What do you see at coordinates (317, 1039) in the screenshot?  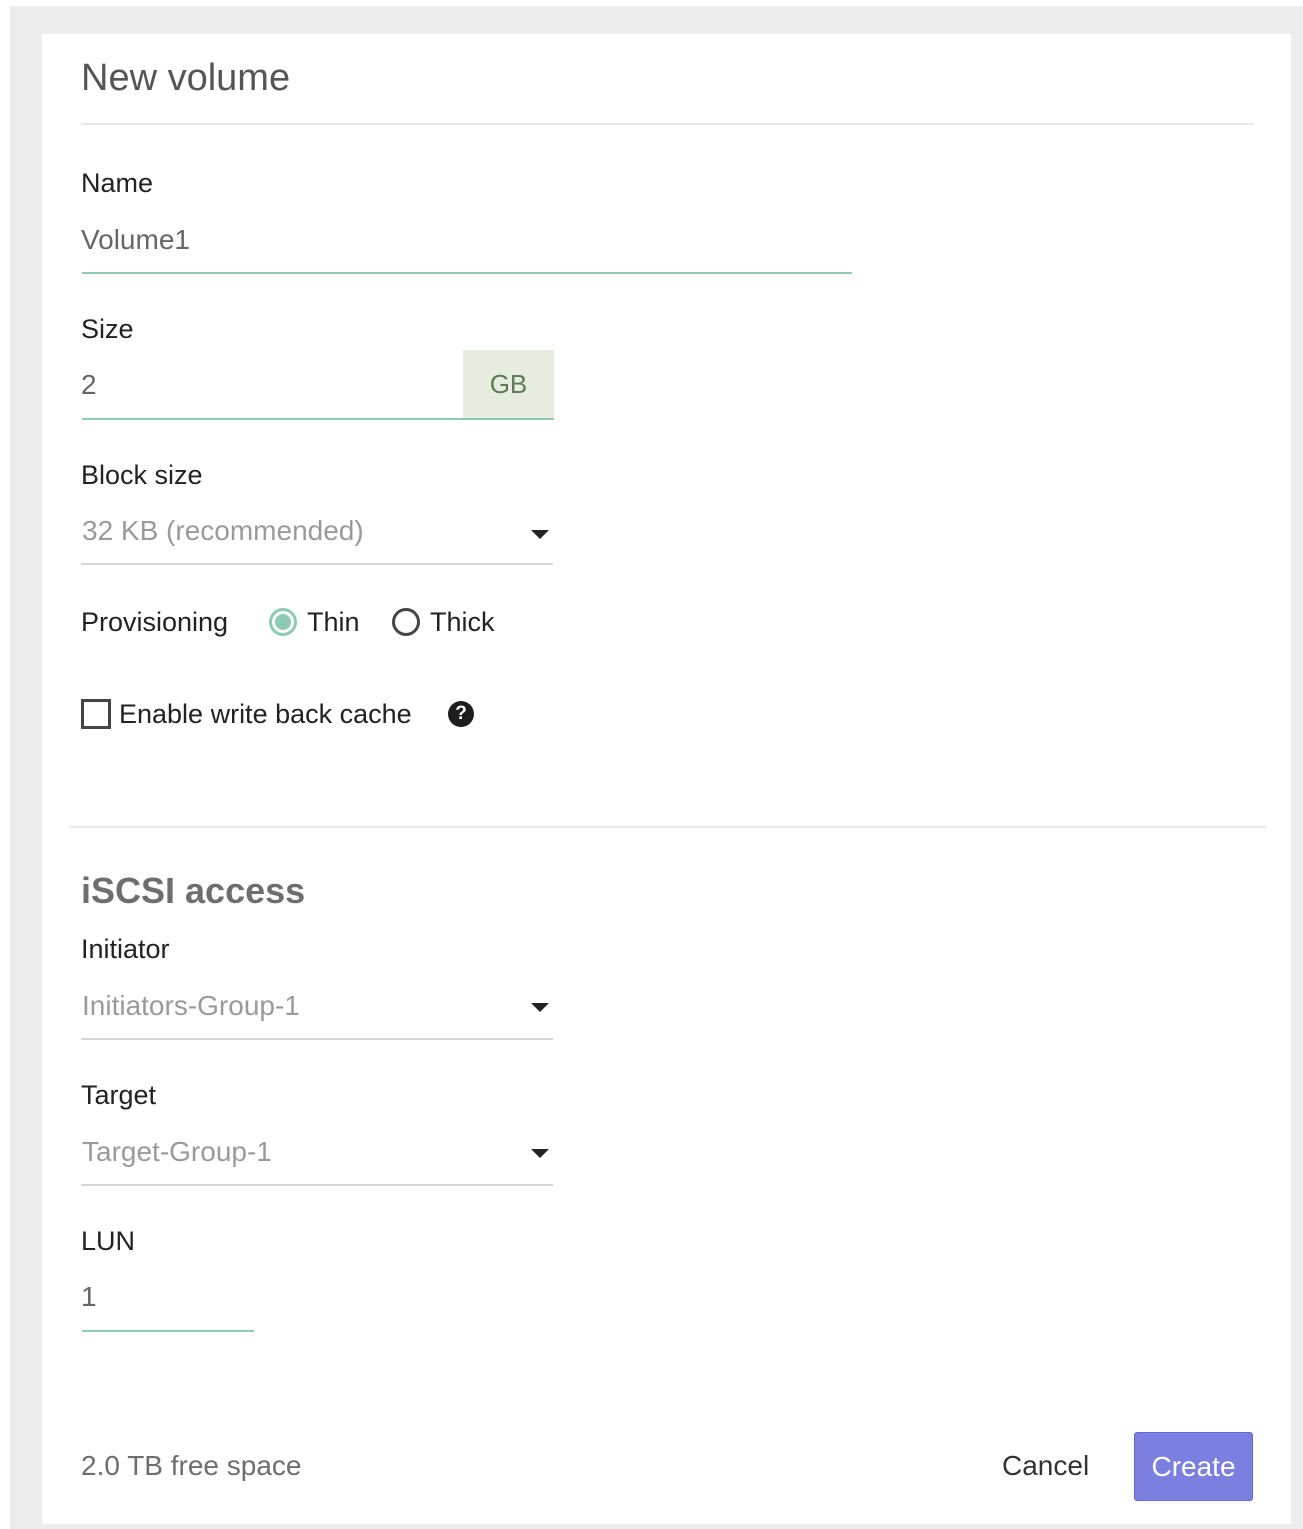 I see `initiator-underline` at bounding box center [317, 1039].